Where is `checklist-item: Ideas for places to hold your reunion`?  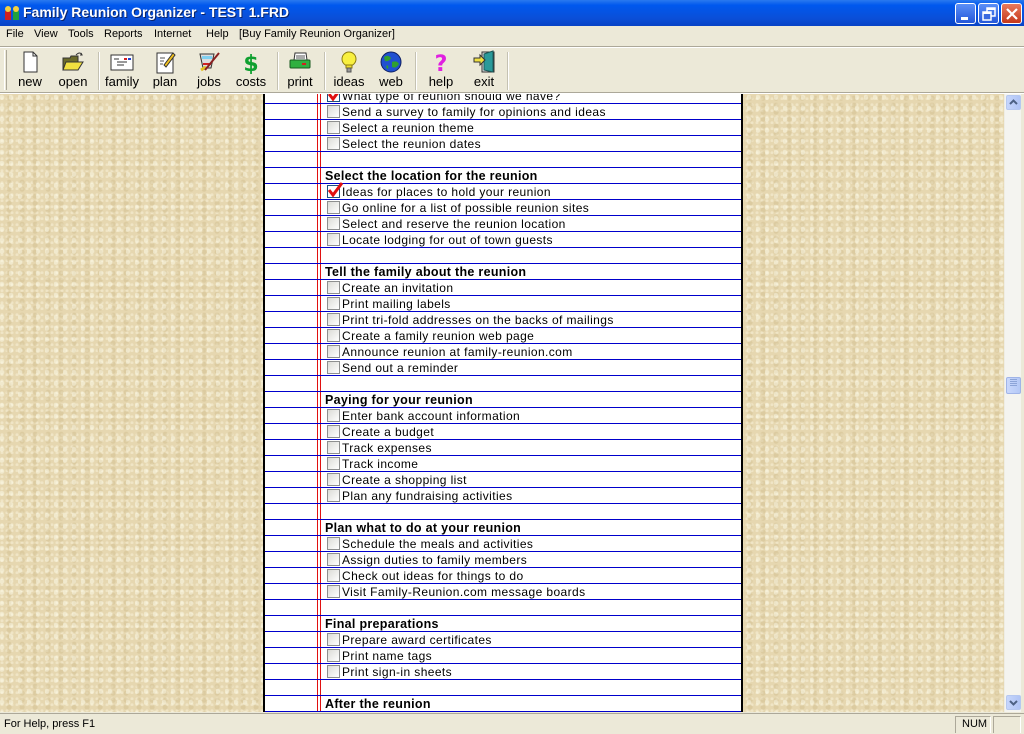
checklist-item: Ideas for places to hold your reunion is located at coordinates (503, 191).